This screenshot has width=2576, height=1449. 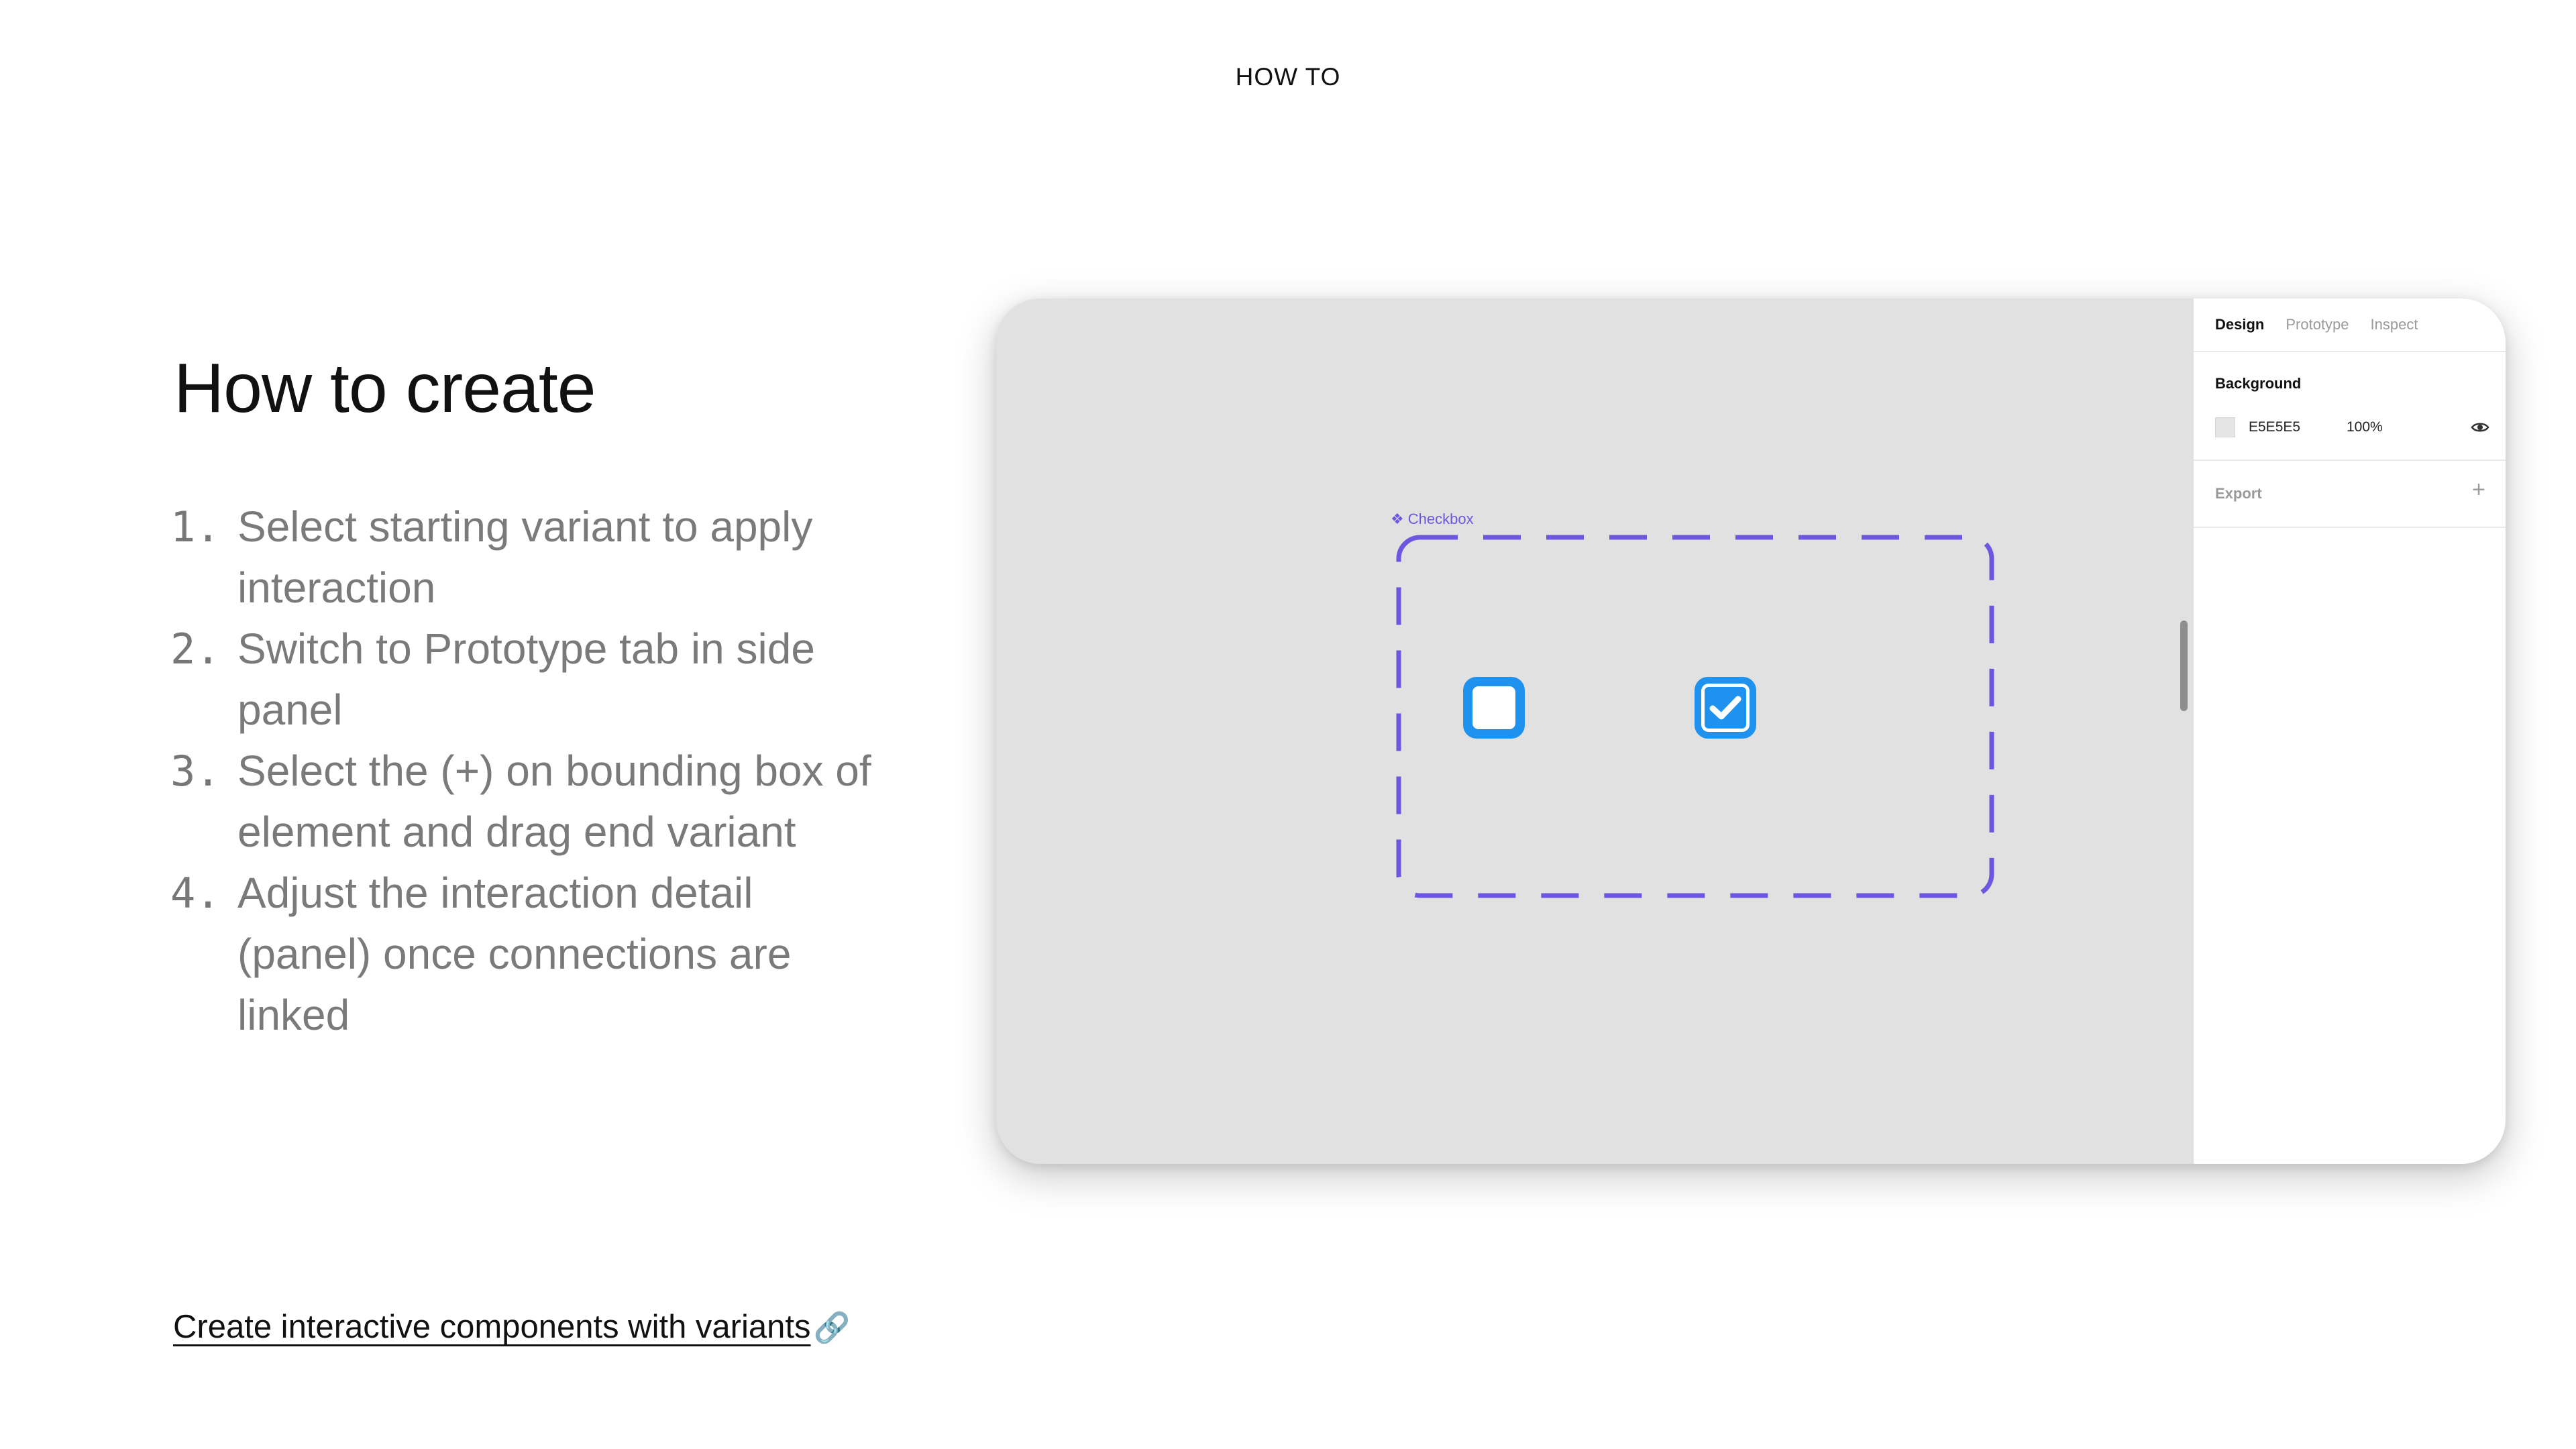 What do you see at coordinates (2258, 383) in the screenshot?
I see `background-title: Background` at bounding box center [2258, 383].